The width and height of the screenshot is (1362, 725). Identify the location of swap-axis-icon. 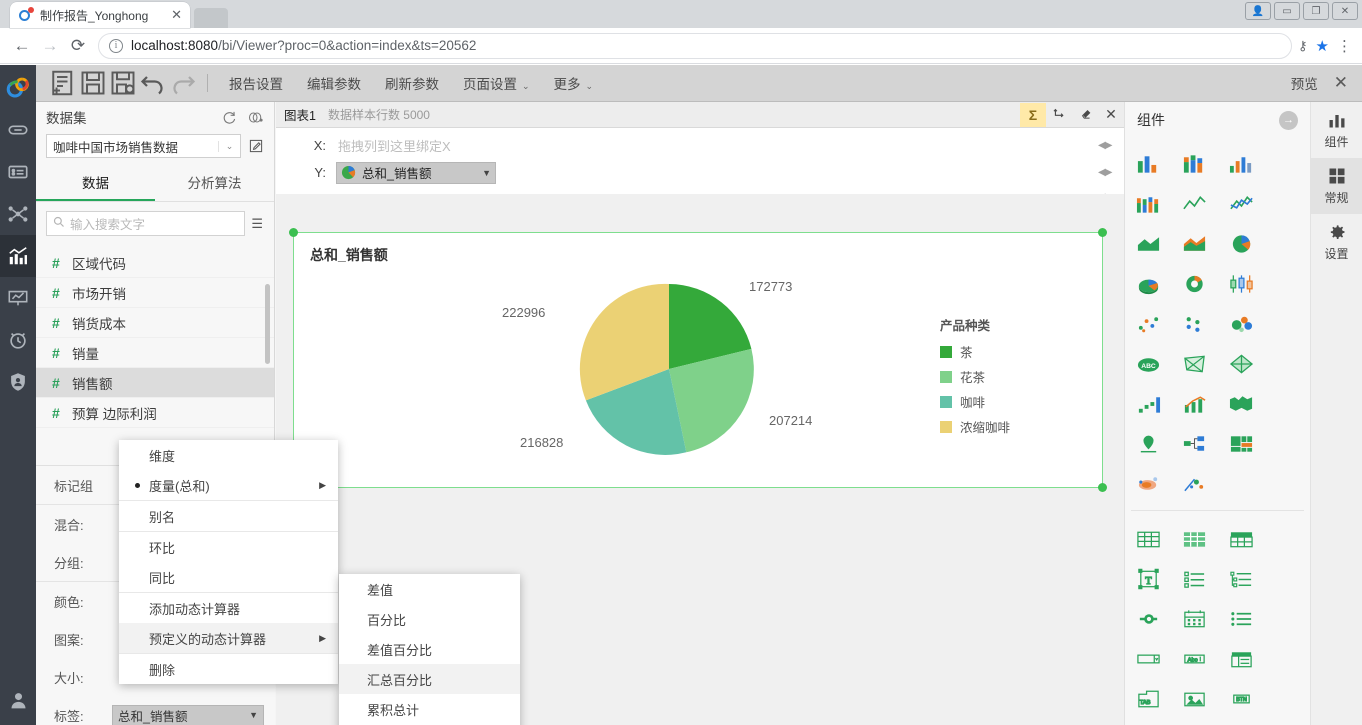
(1059, 115).